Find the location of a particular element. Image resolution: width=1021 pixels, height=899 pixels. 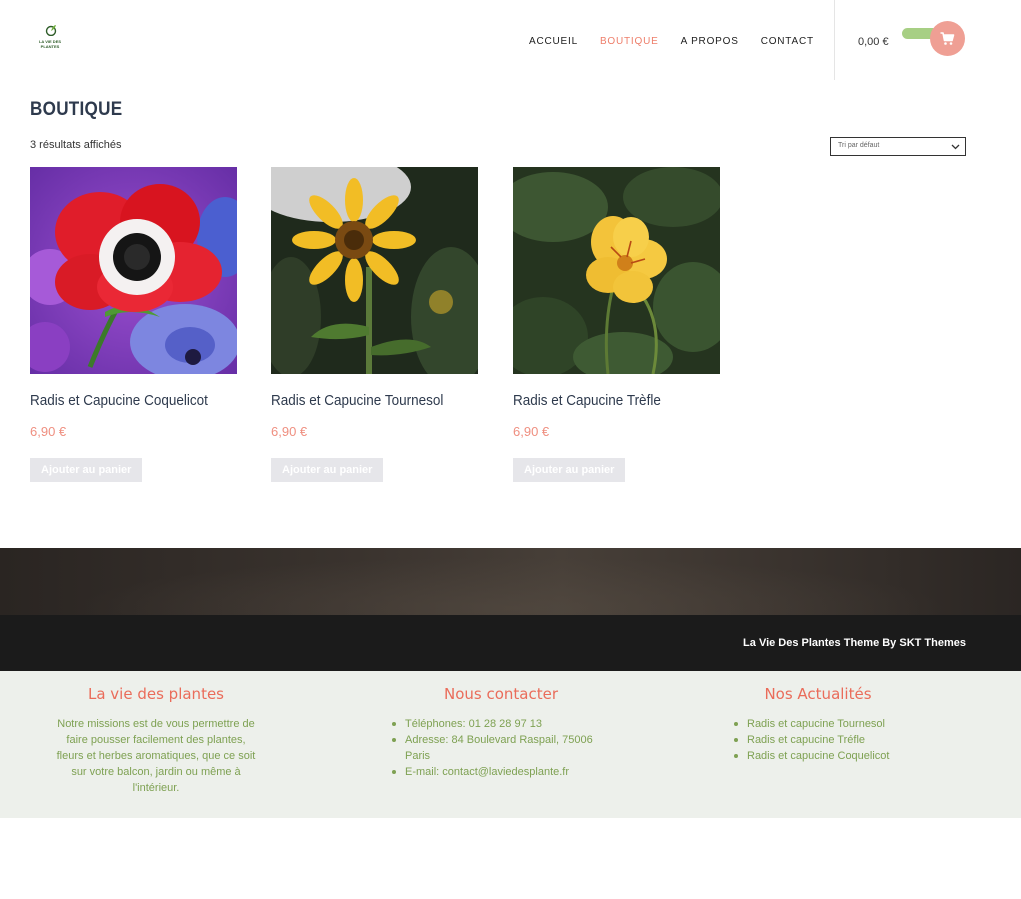

contact-phone: Téléphones: 01 28 28 97 13 is located at coordinates (506, 724).